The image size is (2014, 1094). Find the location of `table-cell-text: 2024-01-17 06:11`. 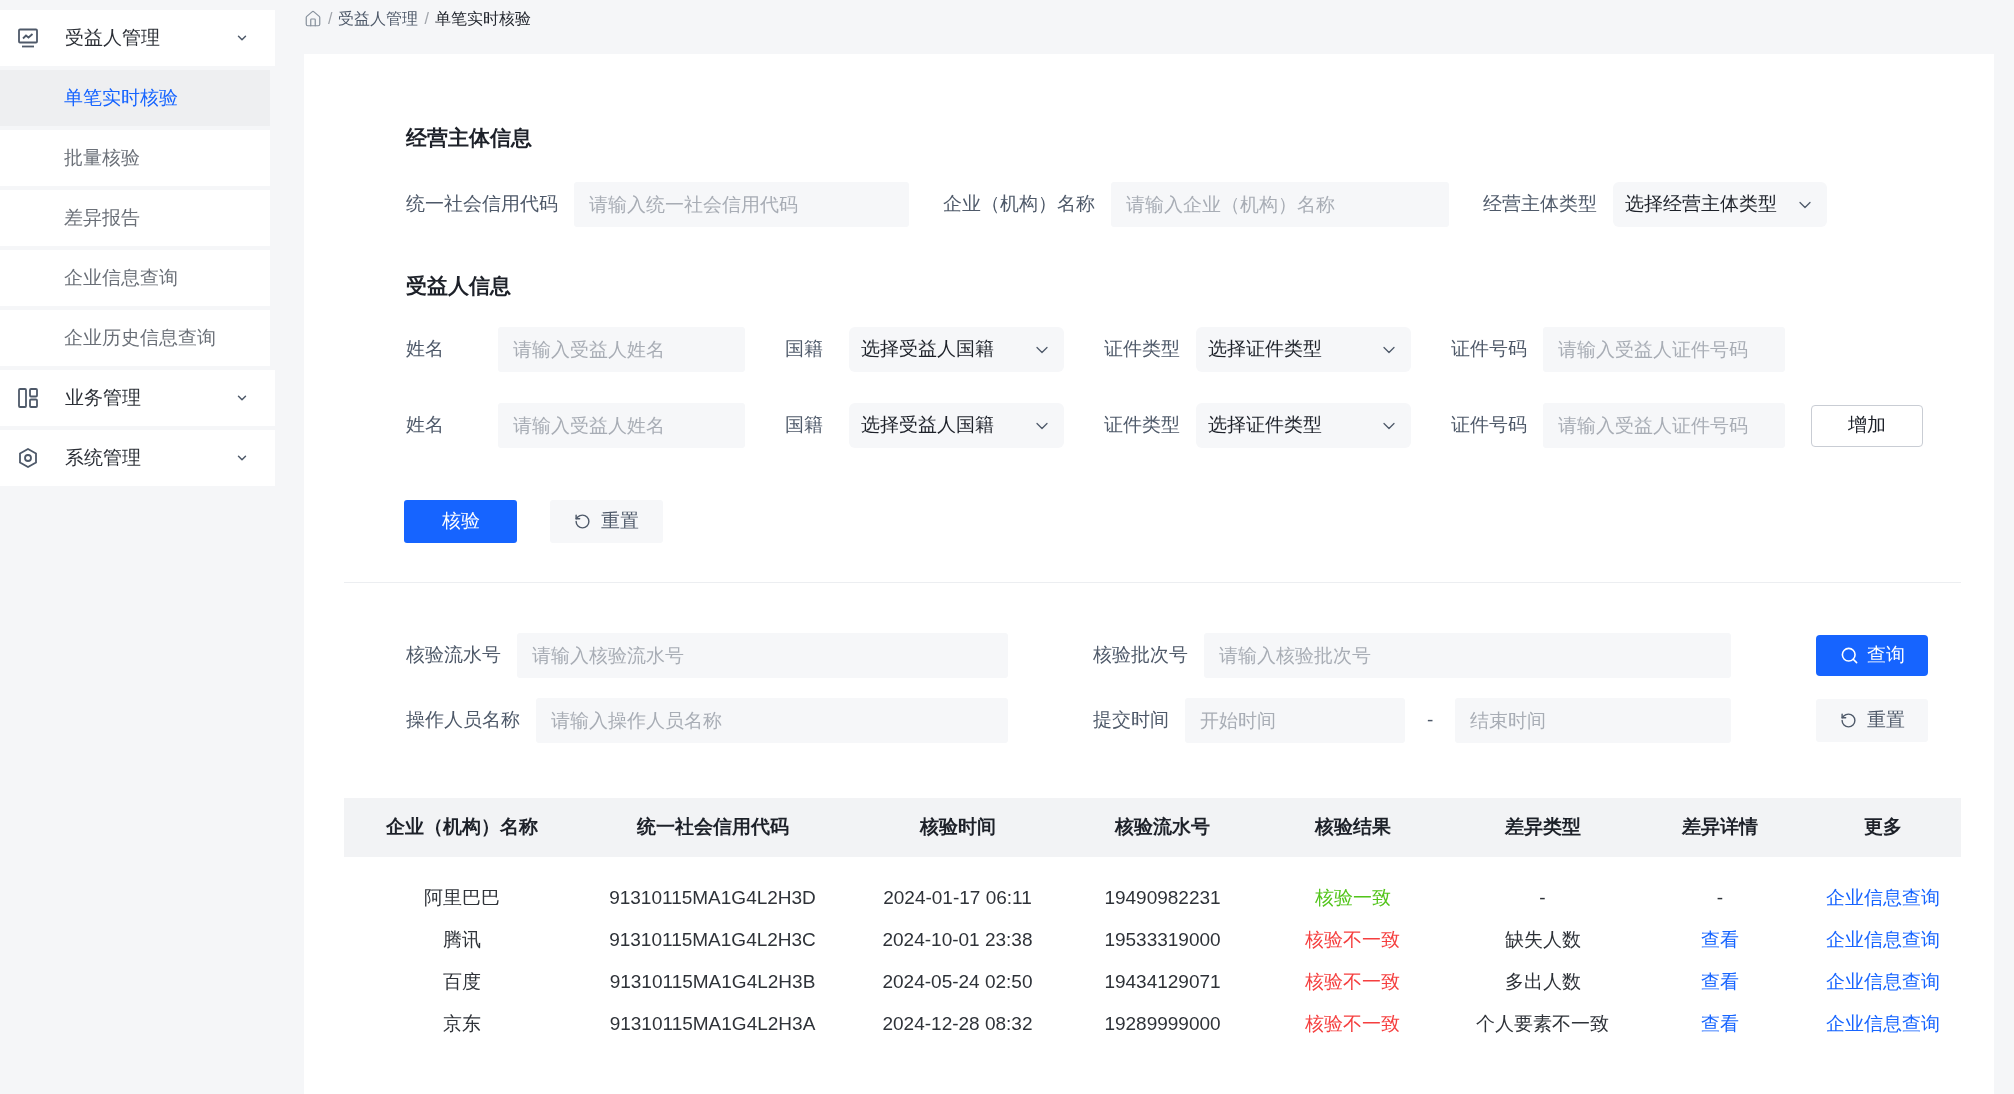

table-cell-text: 2024-01-17 06:11 is located at coordinates (957, 897).